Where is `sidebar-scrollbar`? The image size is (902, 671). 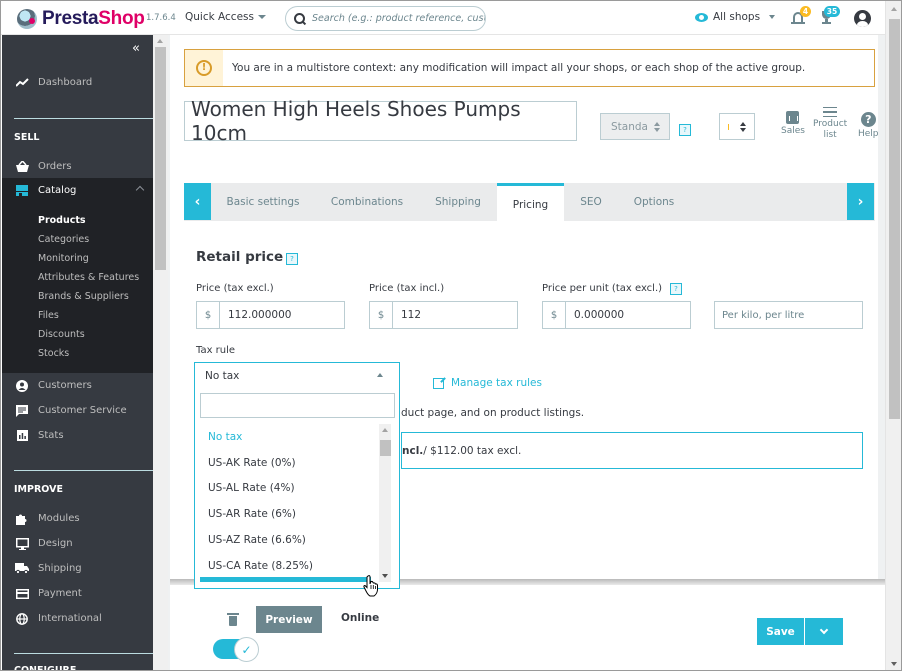 sidebar-scrollbar is located at coordinates (160, 352).